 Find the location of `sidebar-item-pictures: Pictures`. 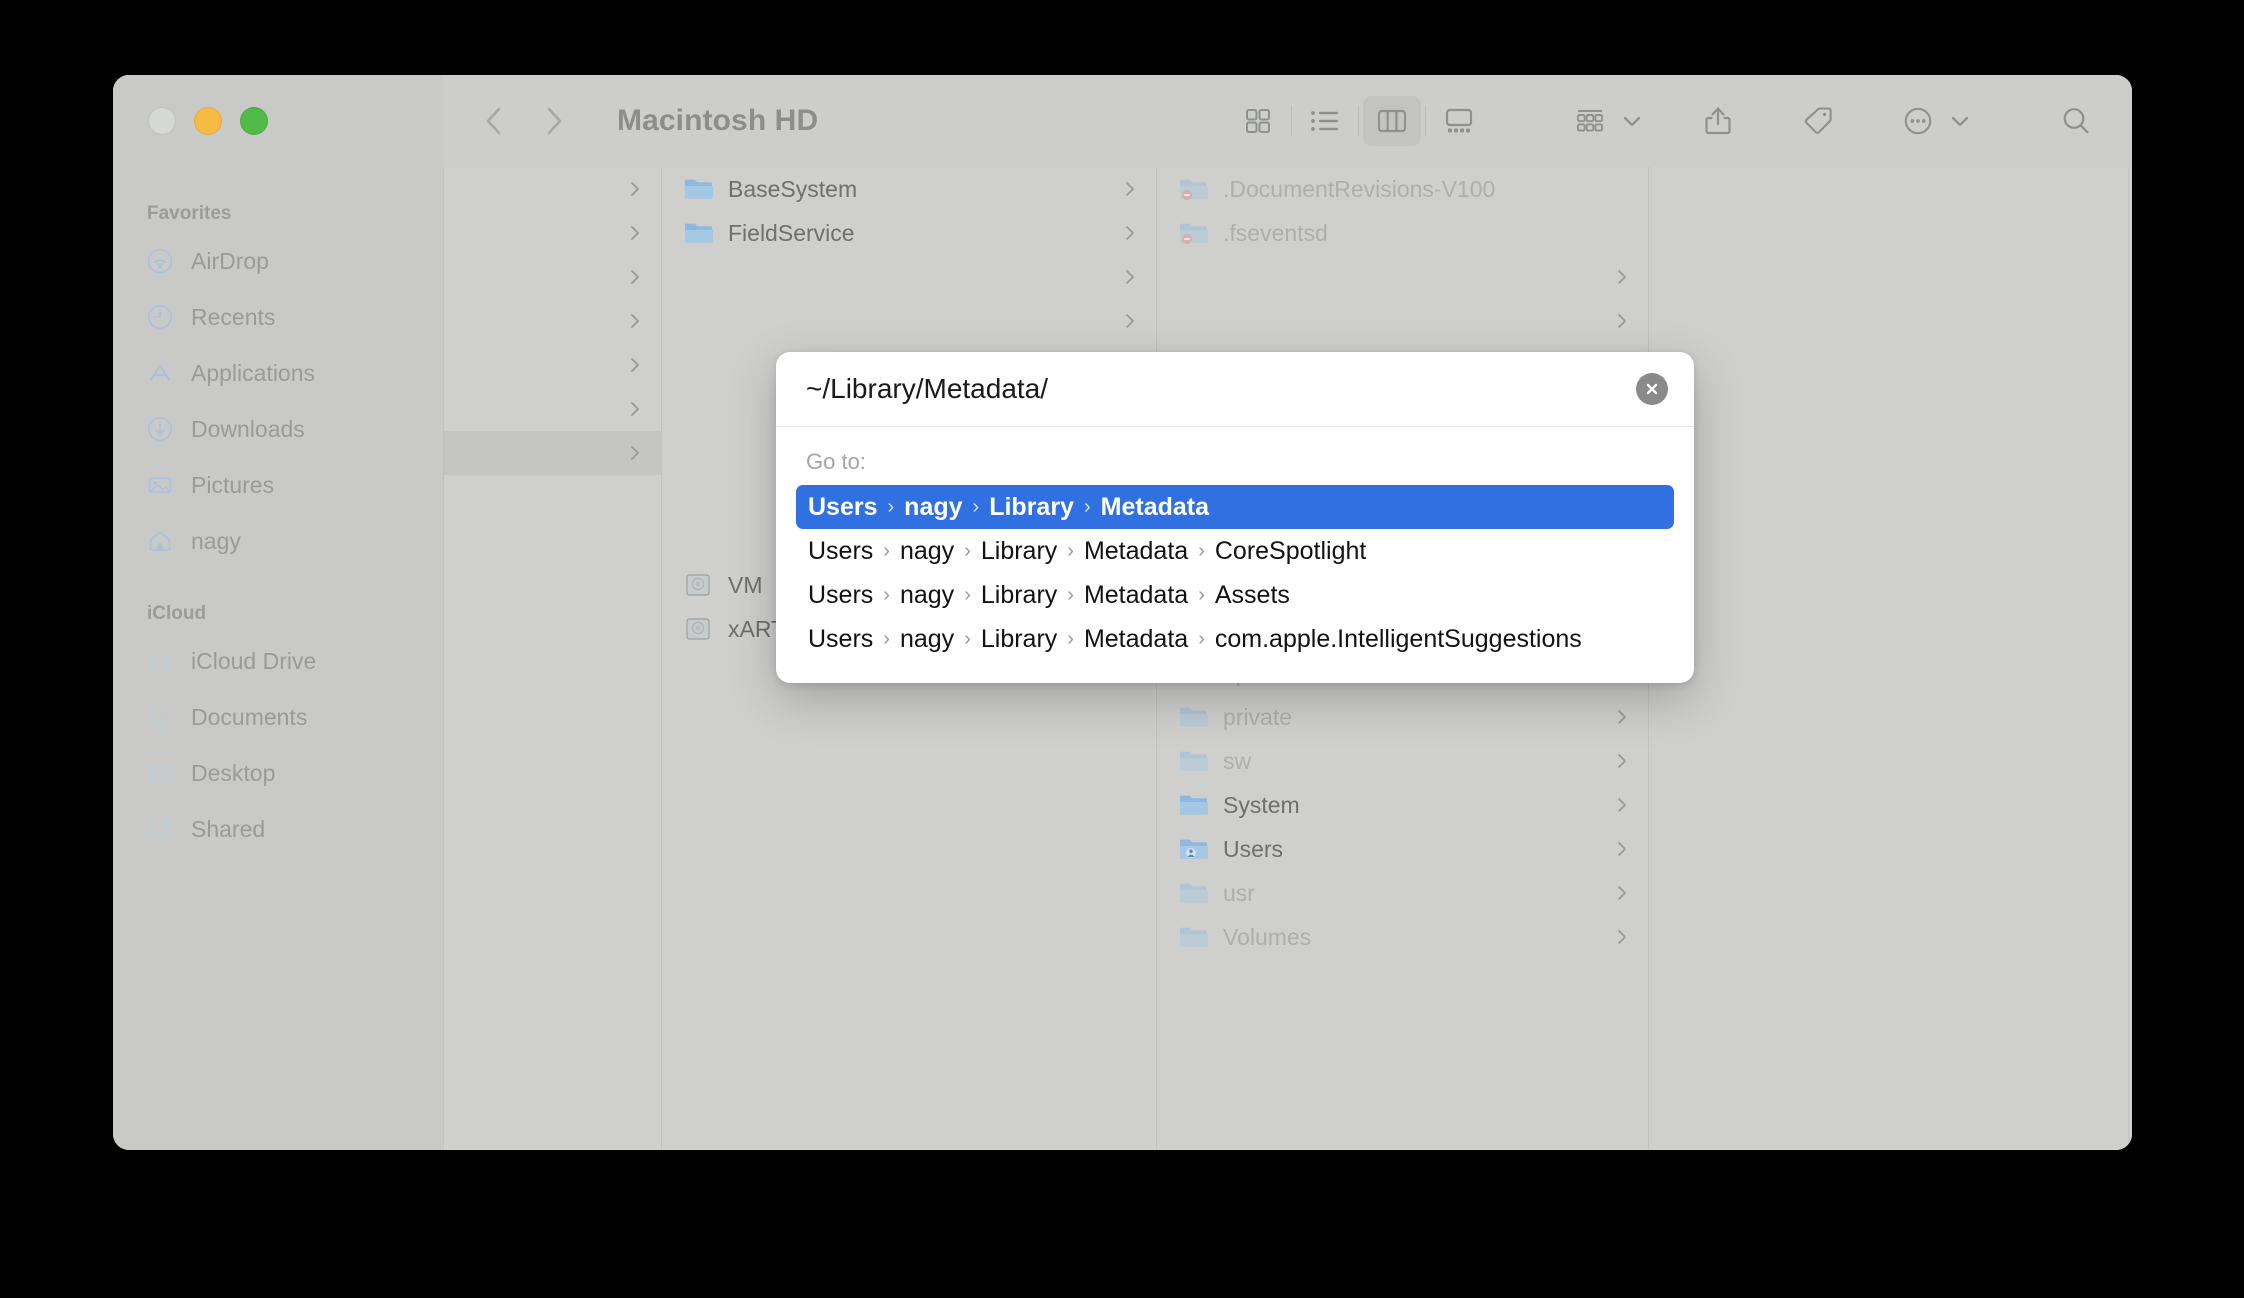

sidebar-item-pictures: Pictures is located at coordinates (278, 485).